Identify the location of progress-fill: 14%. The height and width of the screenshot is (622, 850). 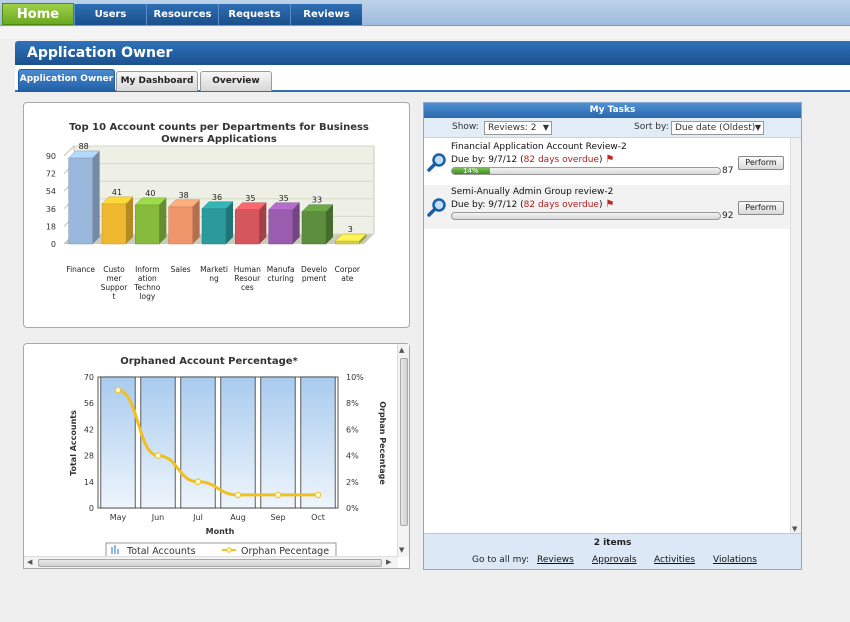
(471, 171).